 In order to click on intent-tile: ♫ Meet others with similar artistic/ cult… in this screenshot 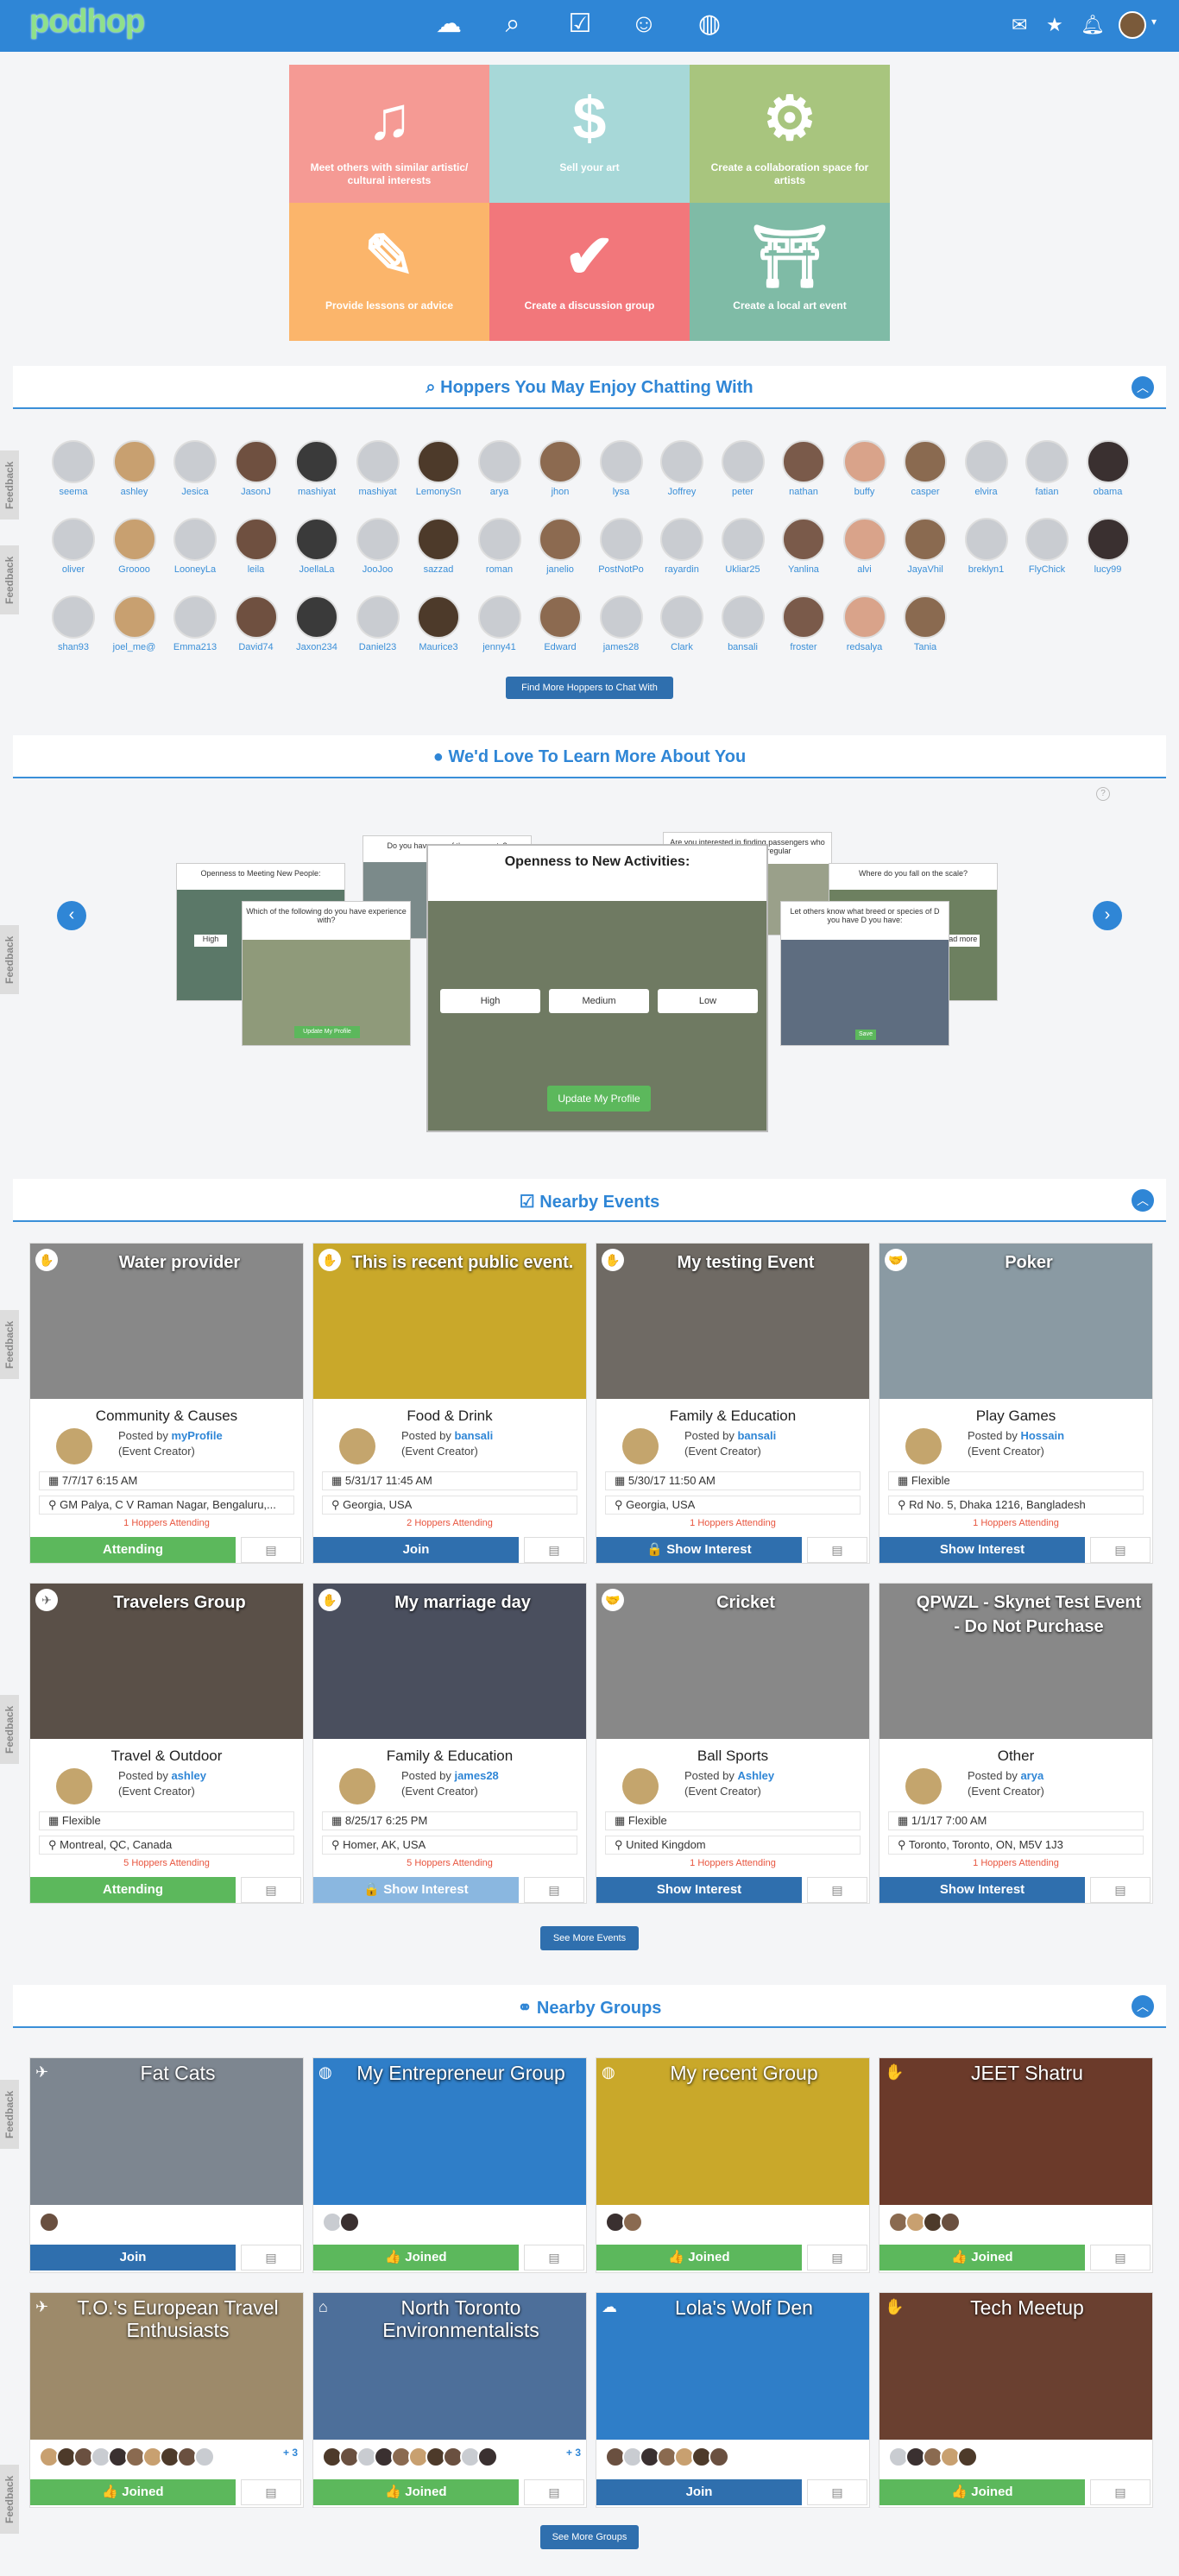, I will do `click(389, 134)`.